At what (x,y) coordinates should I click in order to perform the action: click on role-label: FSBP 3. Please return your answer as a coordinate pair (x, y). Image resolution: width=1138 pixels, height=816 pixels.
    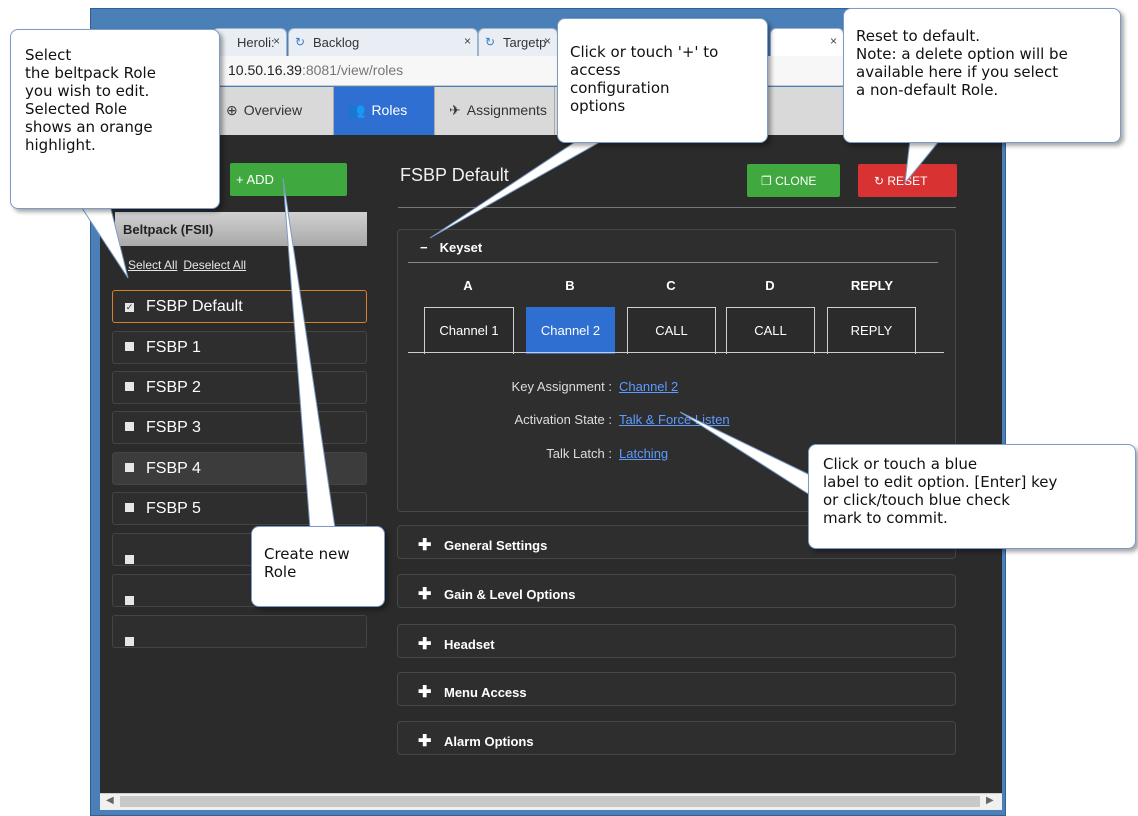
    Looking at the image, I should click on (173, 427).